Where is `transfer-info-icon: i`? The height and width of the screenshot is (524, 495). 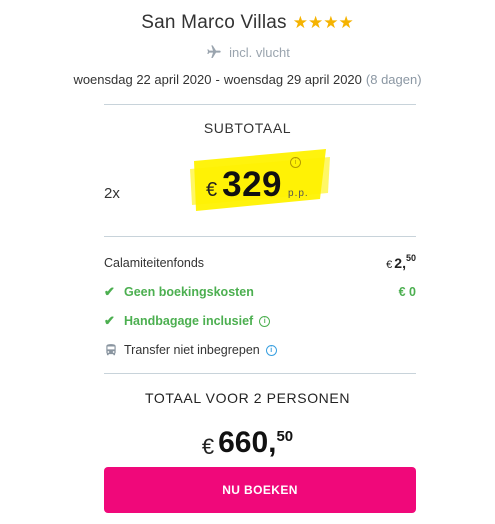
transfer-info-icon: i is located at coordinates (271, 350).